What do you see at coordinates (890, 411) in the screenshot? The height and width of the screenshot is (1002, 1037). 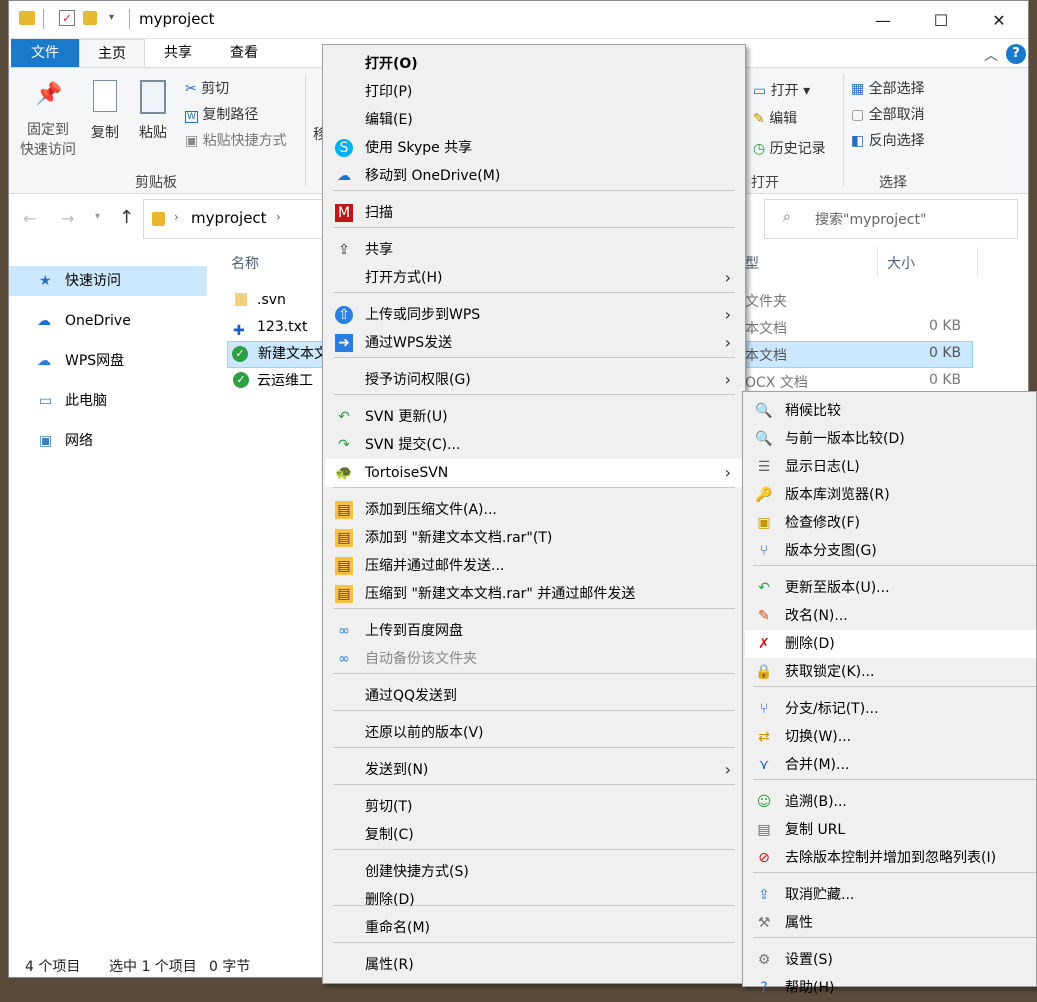 I see `svn-menu-item-稍候比较: 🔍 稍候比较` at bounding box center [890, 411].